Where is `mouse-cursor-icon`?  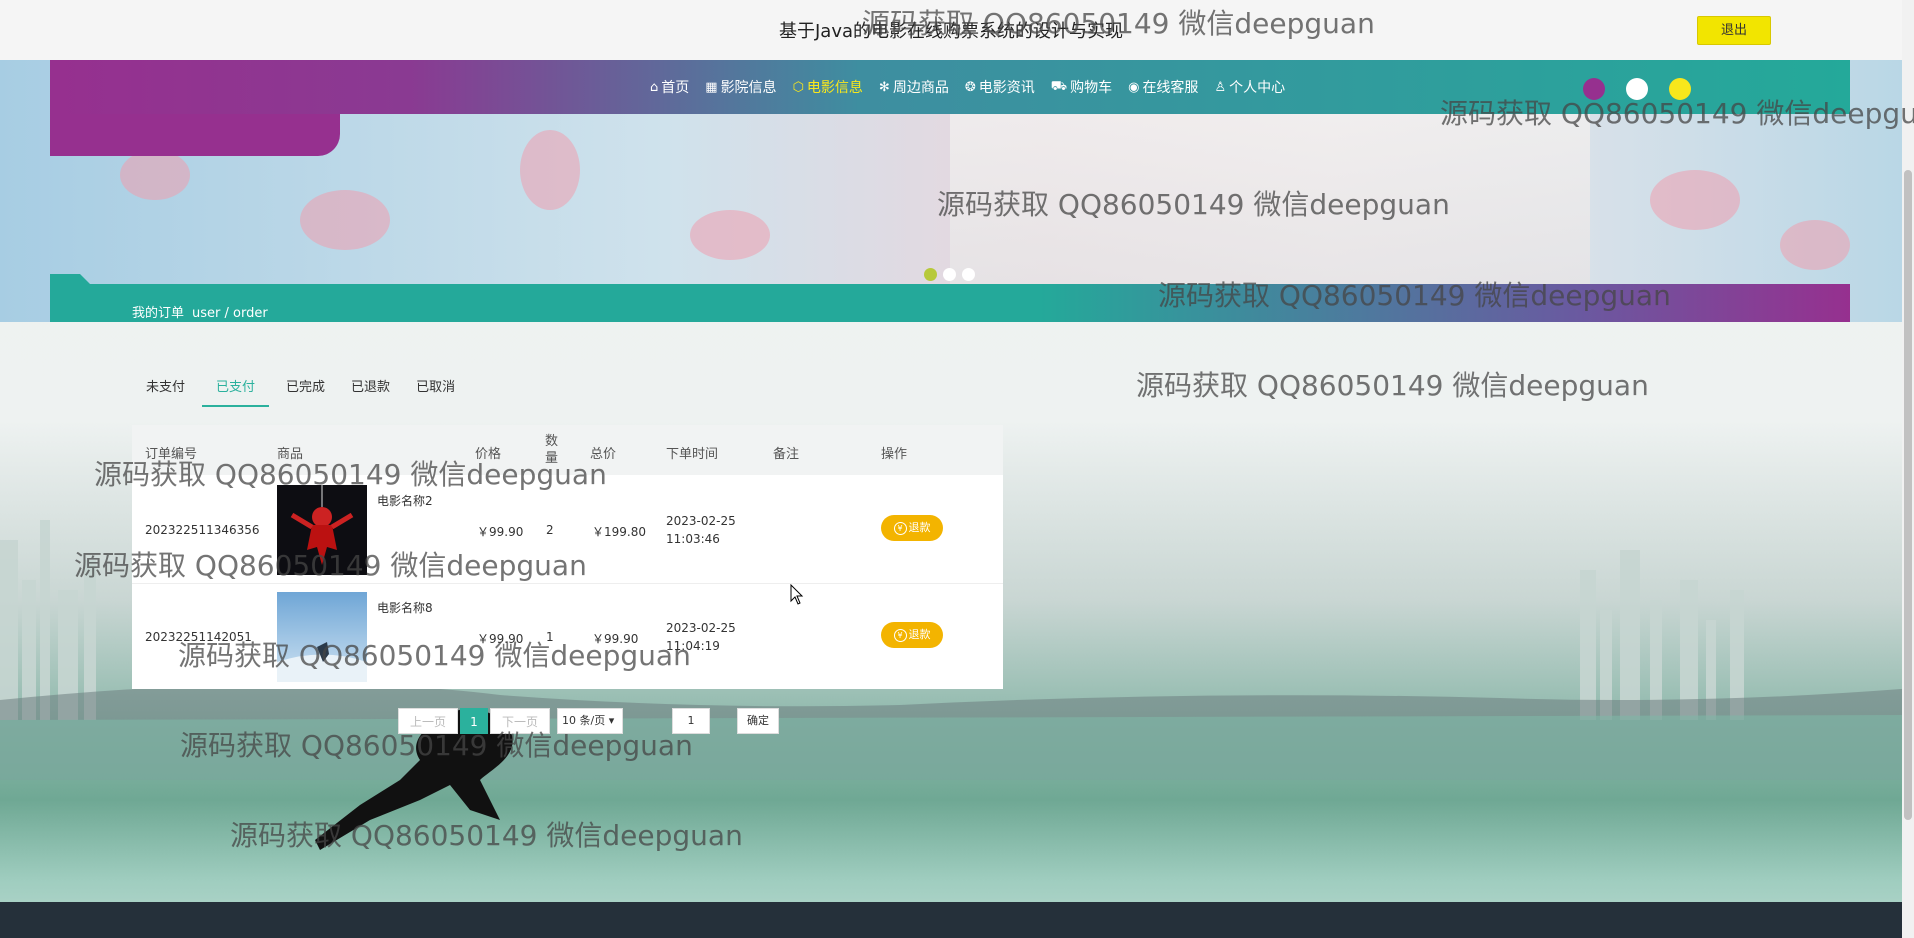 mouse-cursor-icon is located at coordinates (797, 594).